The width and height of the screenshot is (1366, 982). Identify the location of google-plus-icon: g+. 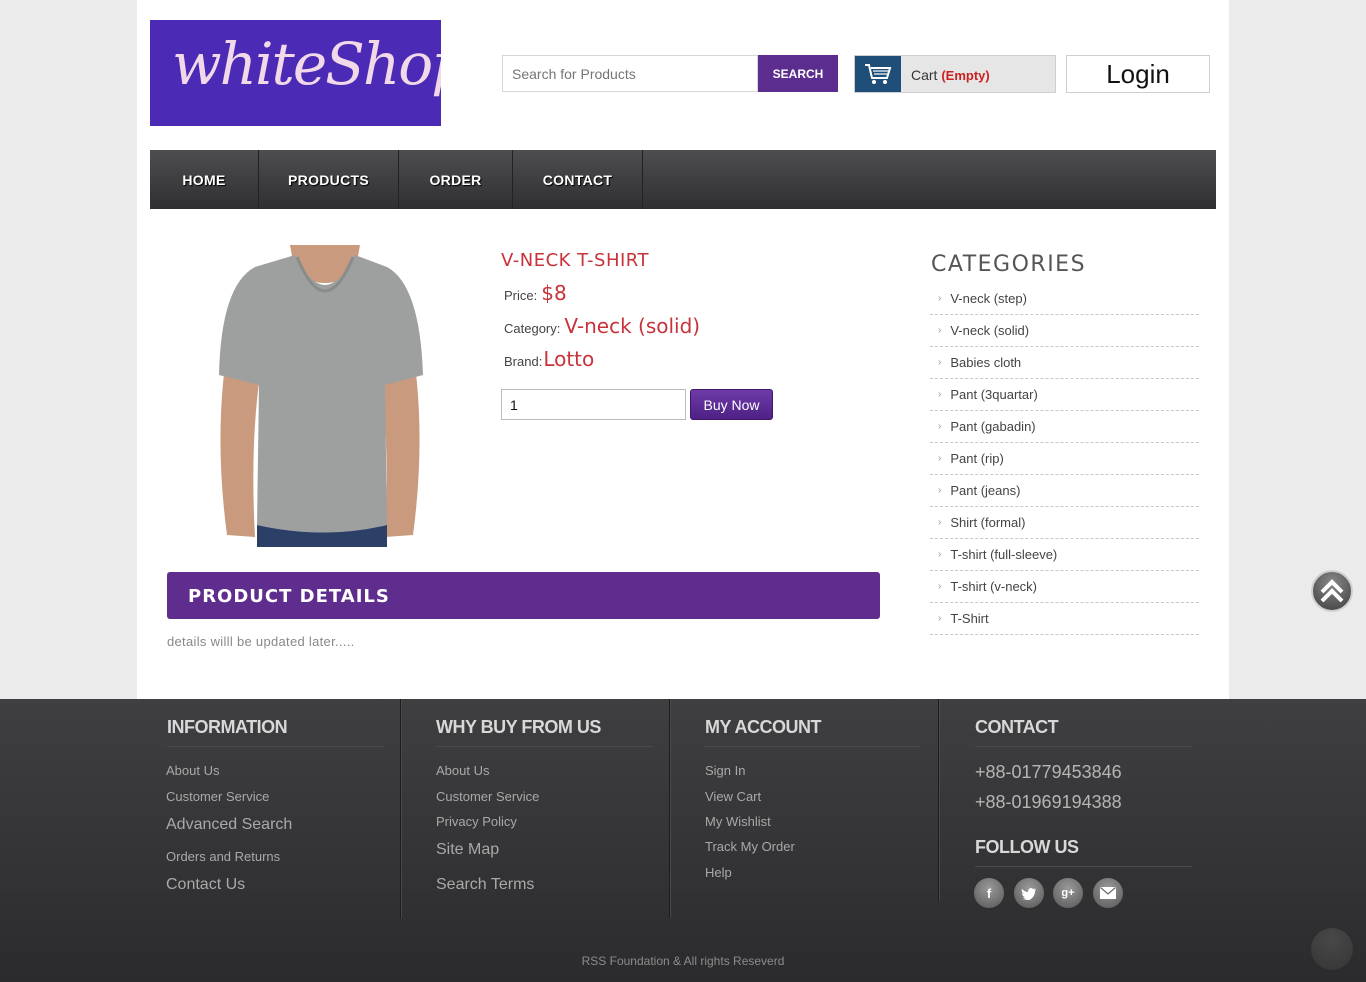
(1068, 893).